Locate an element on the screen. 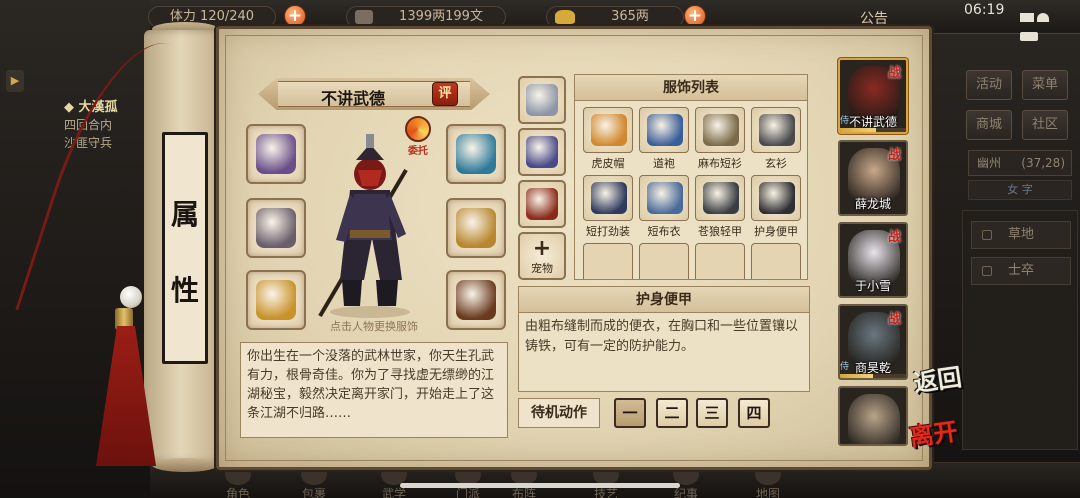 This screenshot has width=1080, height=498. equip-slot-accessory is located at coordinates (476, 300).